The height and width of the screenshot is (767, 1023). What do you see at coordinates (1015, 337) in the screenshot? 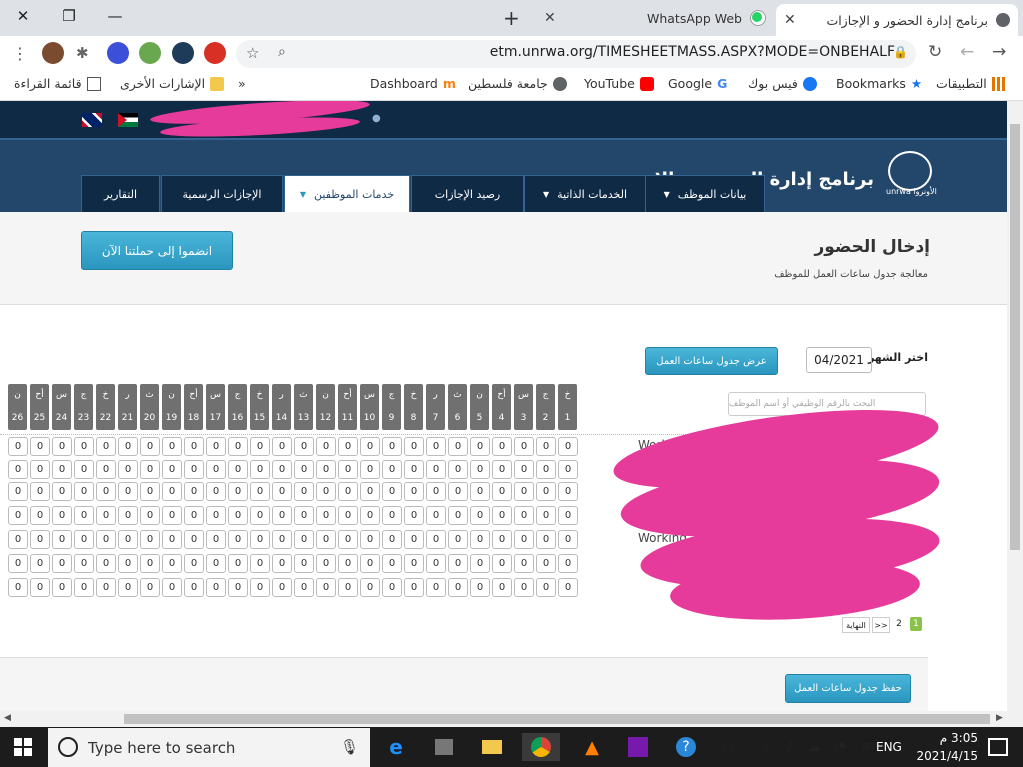
I see `vertical-scroll-thumb` at bounding box center [1015, 337].